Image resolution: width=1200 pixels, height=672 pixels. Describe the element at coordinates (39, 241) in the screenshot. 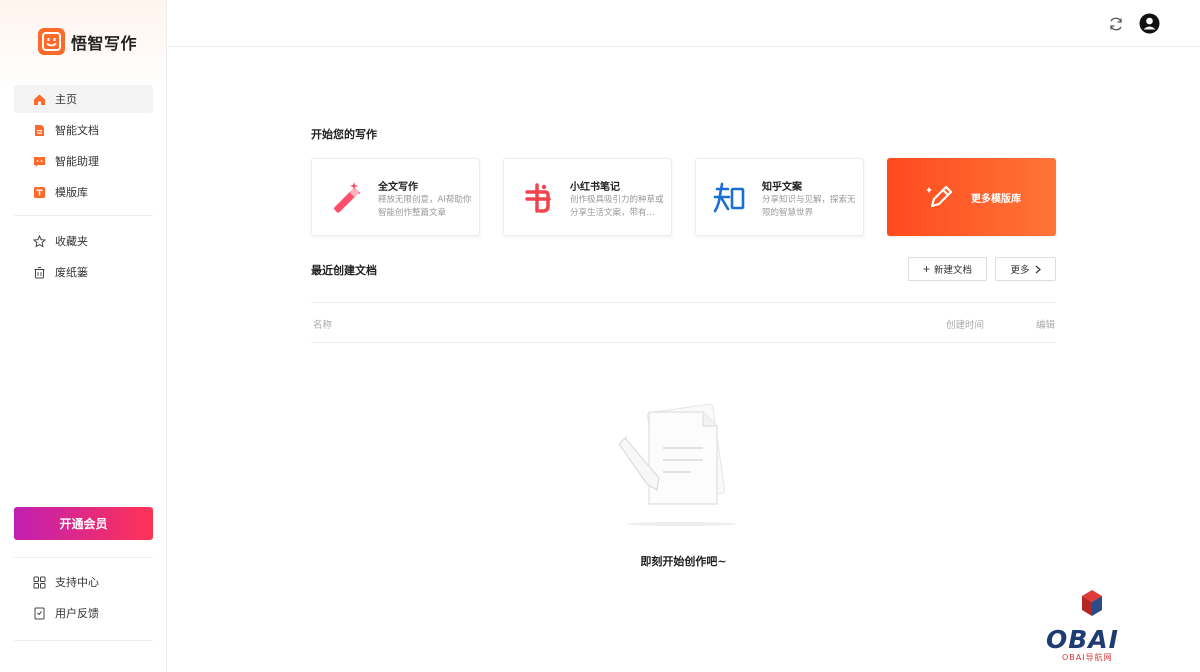

I see `star-icon` at that location.